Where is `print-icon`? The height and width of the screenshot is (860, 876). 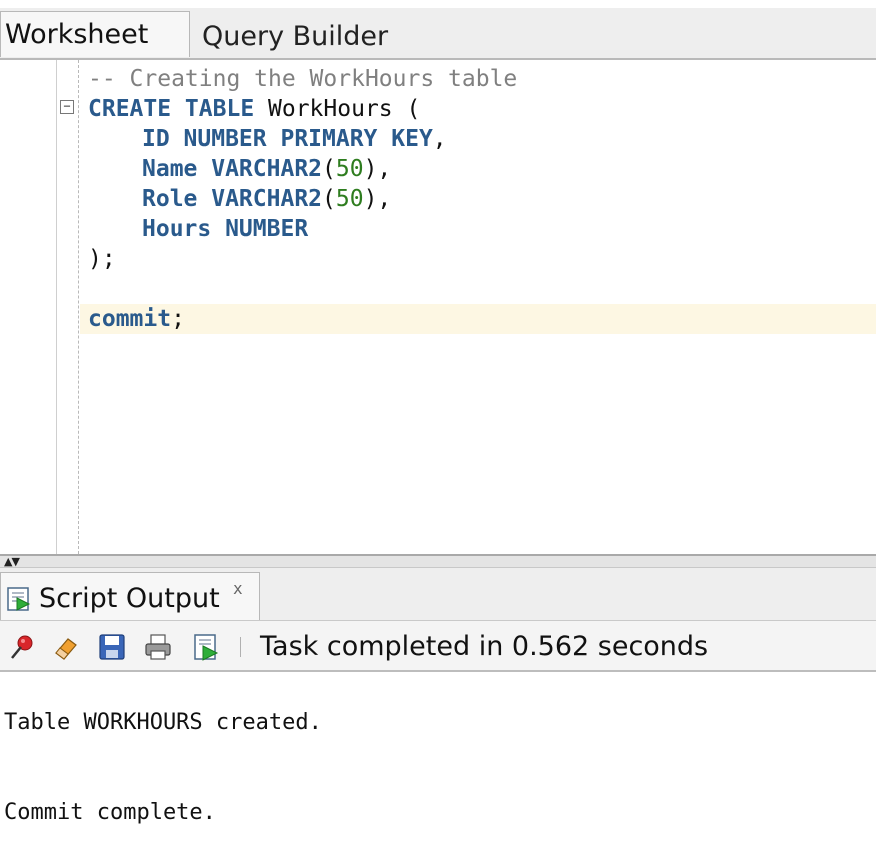 print-icon is located at coordinates (158, 647).